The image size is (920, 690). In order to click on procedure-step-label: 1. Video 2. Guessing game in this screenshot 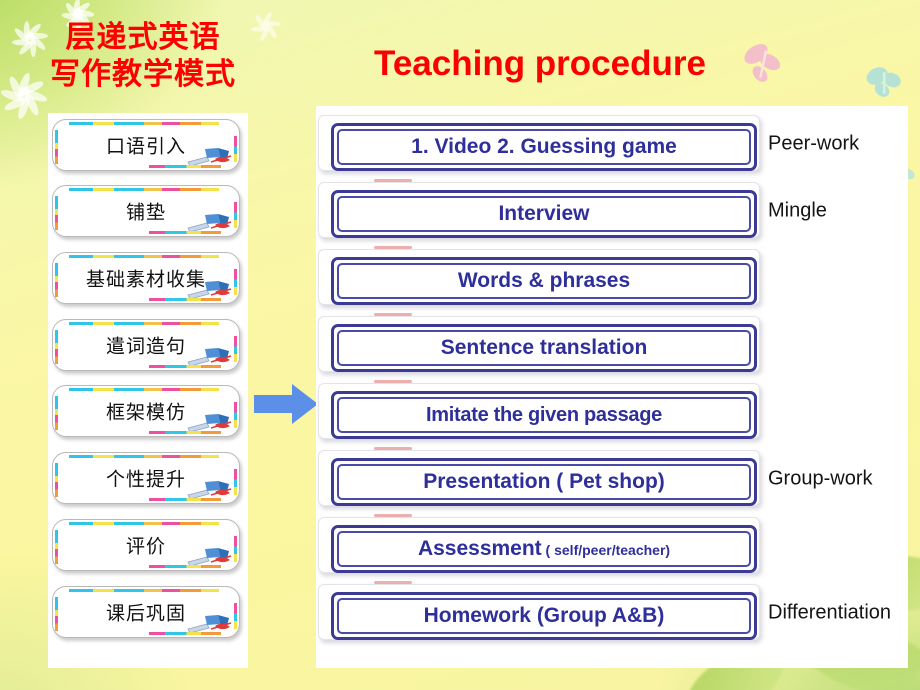, I will do `click(544, 146)`.